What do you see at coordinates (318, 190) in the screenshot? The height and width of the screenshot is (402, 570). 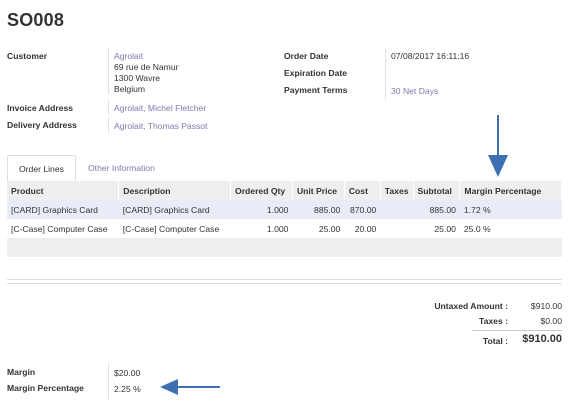 I see `column-header-unit-price: Unit Price` at bounding box center [318, 190].